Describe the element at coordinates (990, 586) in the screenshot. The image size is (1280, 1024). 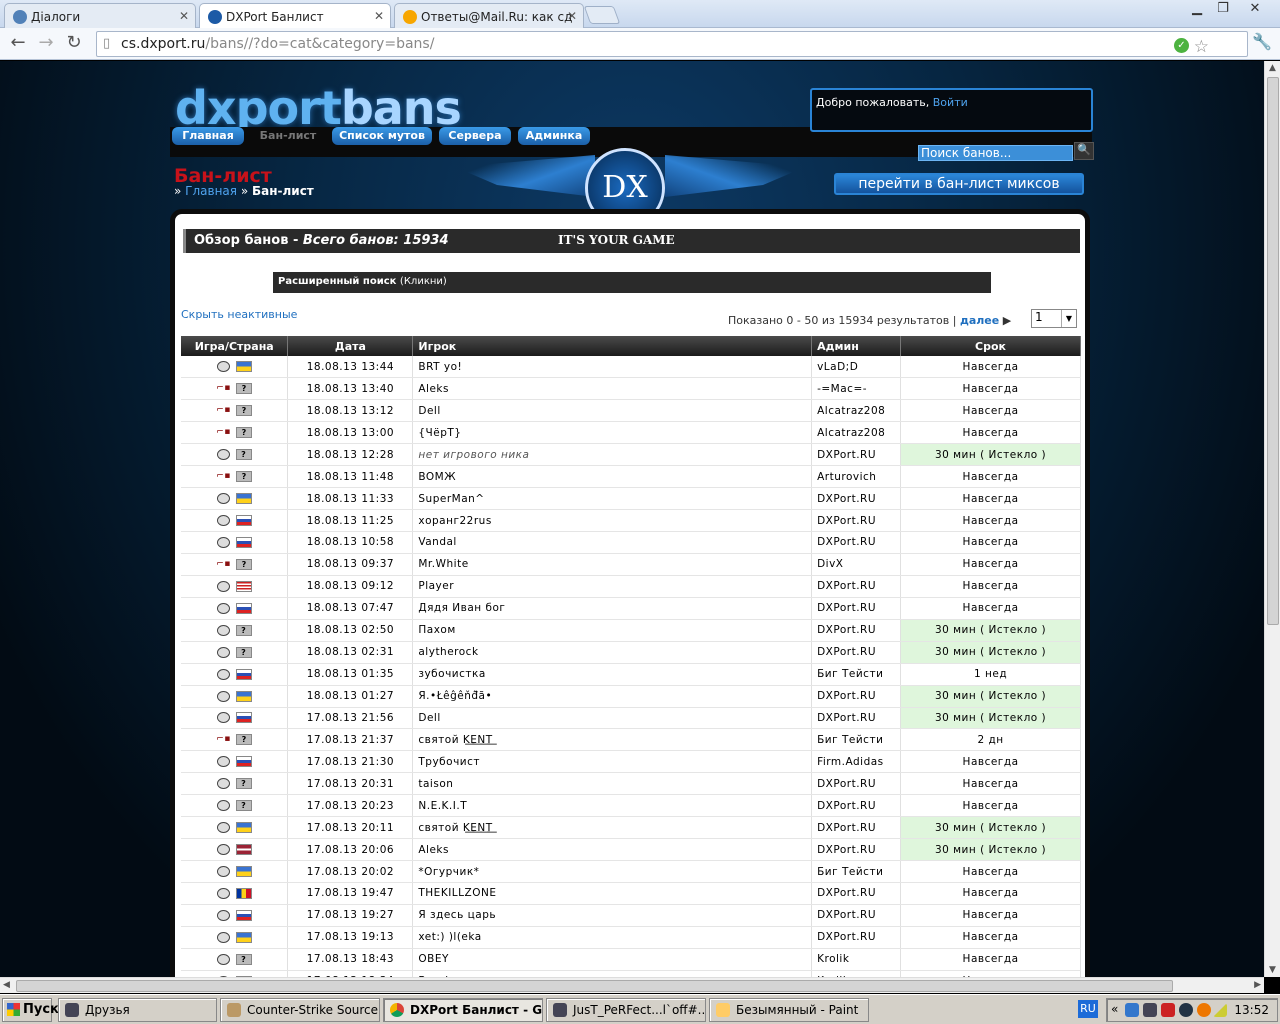
I see `cell-term: Навсегда` at that location.